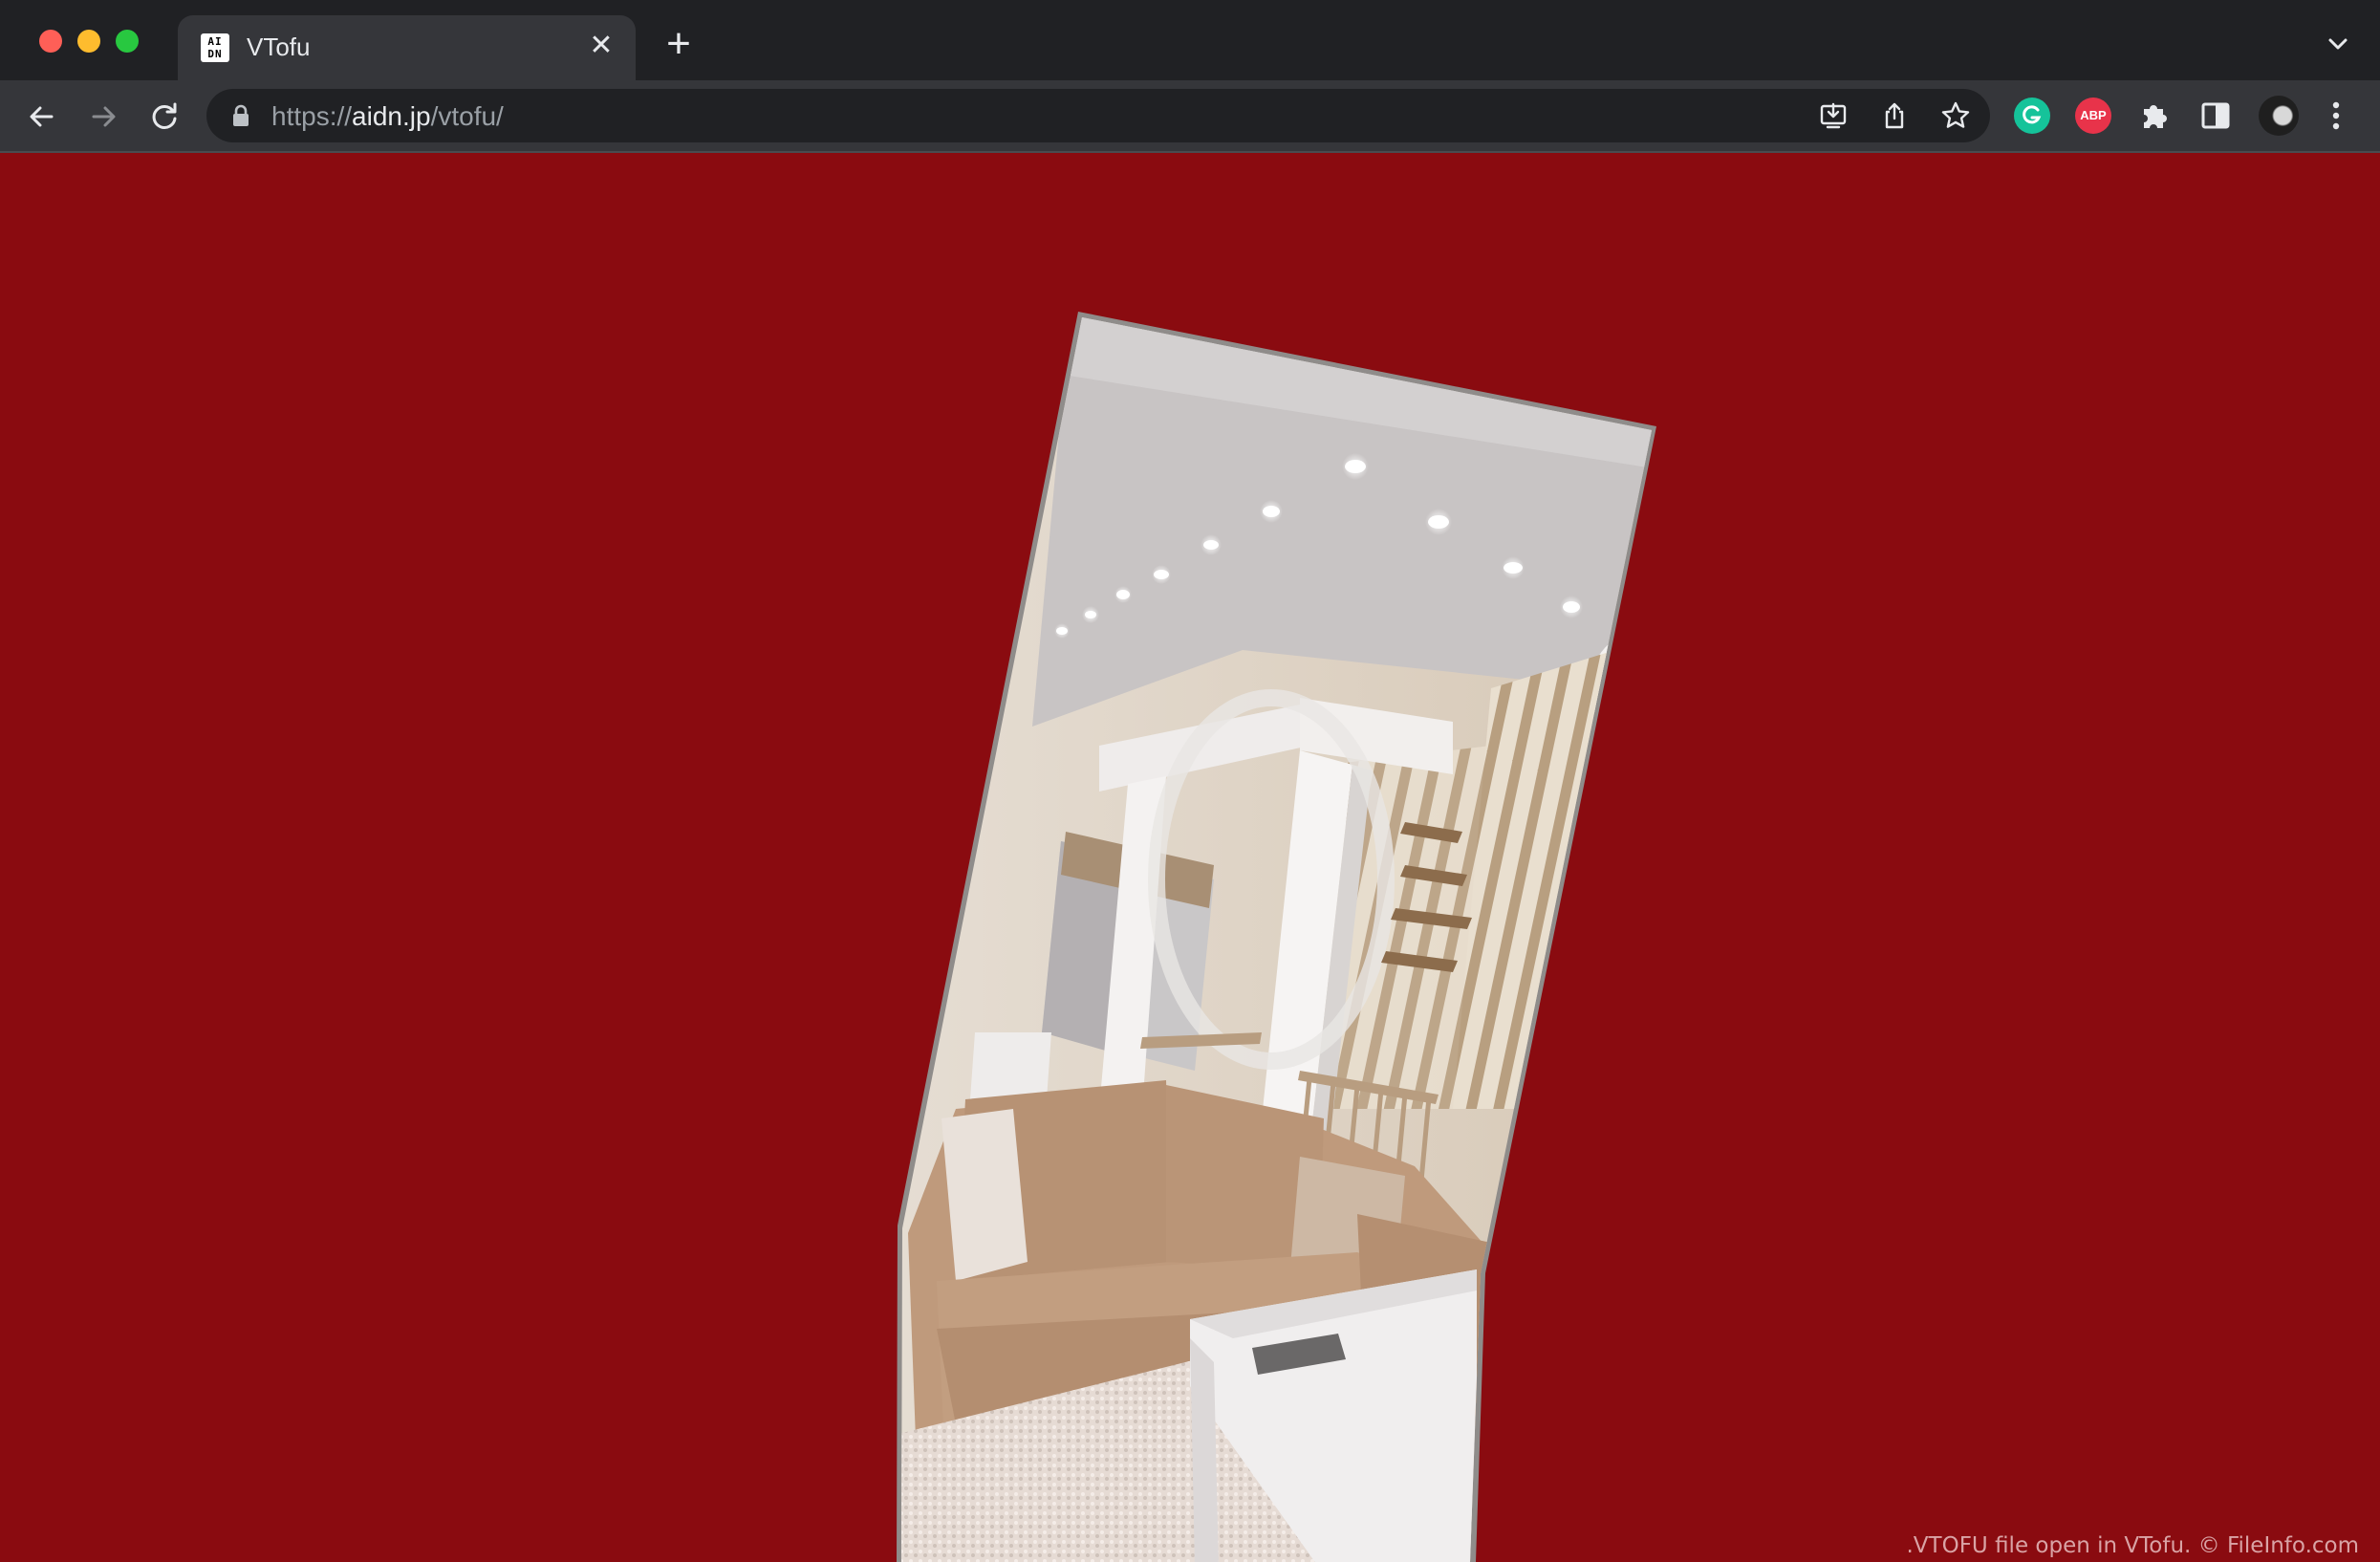 The image size is (2380, 1562). Describe the element at coordinates (312, 116) in the screenshot. I see `url-scheme: https://` at that location.